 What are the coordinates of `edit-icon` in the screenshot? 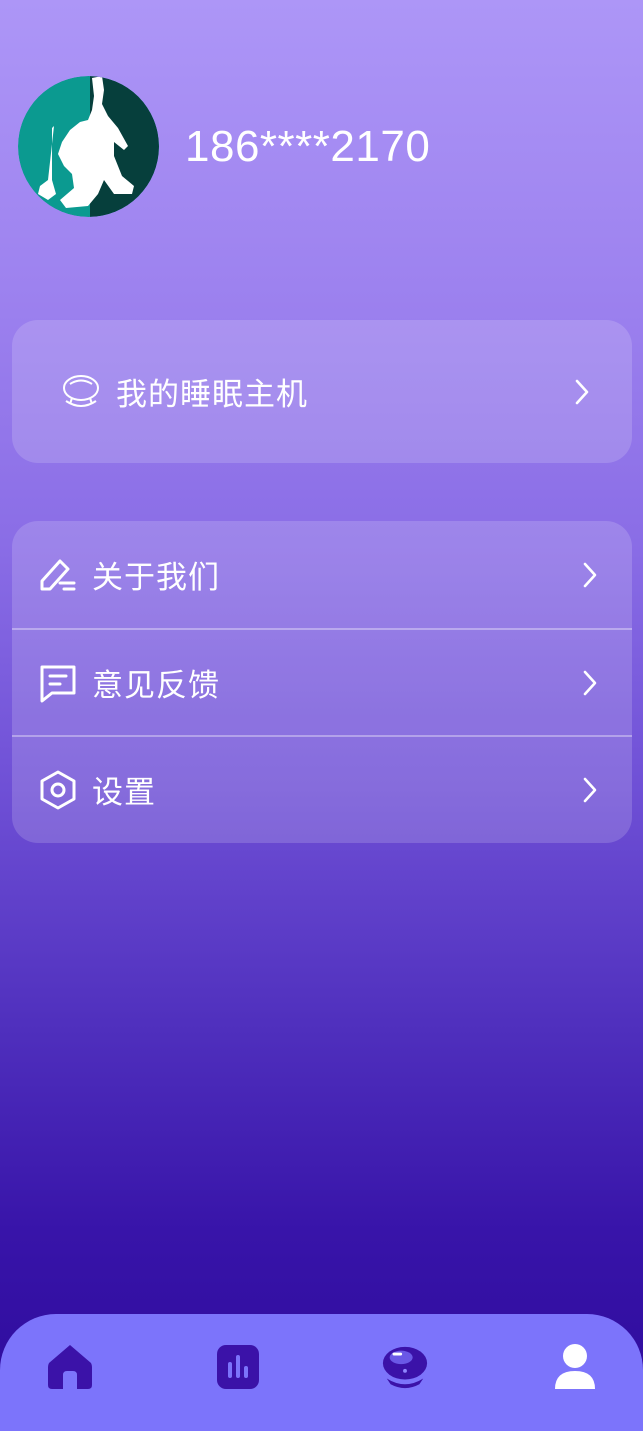 It's located at (58, 575).